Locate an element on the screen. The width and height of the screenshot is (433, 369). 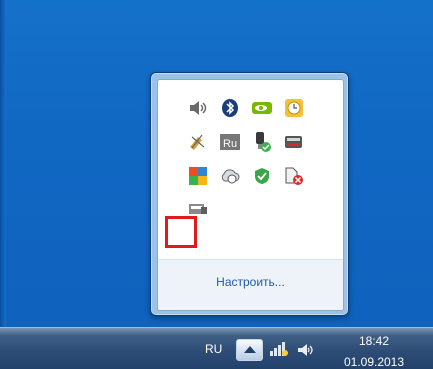
usb-device-icon is located at coordinates (262, 142).